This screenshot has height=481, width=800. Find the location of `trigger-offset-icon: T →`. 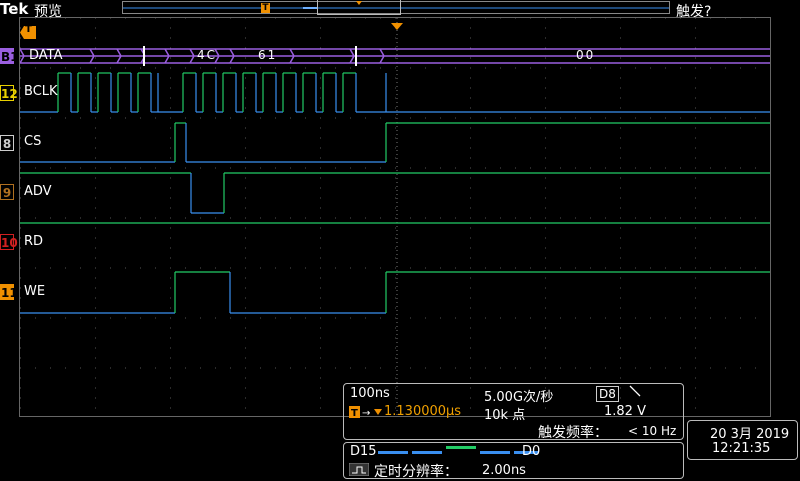

trigger-offset-icon: T → is located at coordinates (367, 414).